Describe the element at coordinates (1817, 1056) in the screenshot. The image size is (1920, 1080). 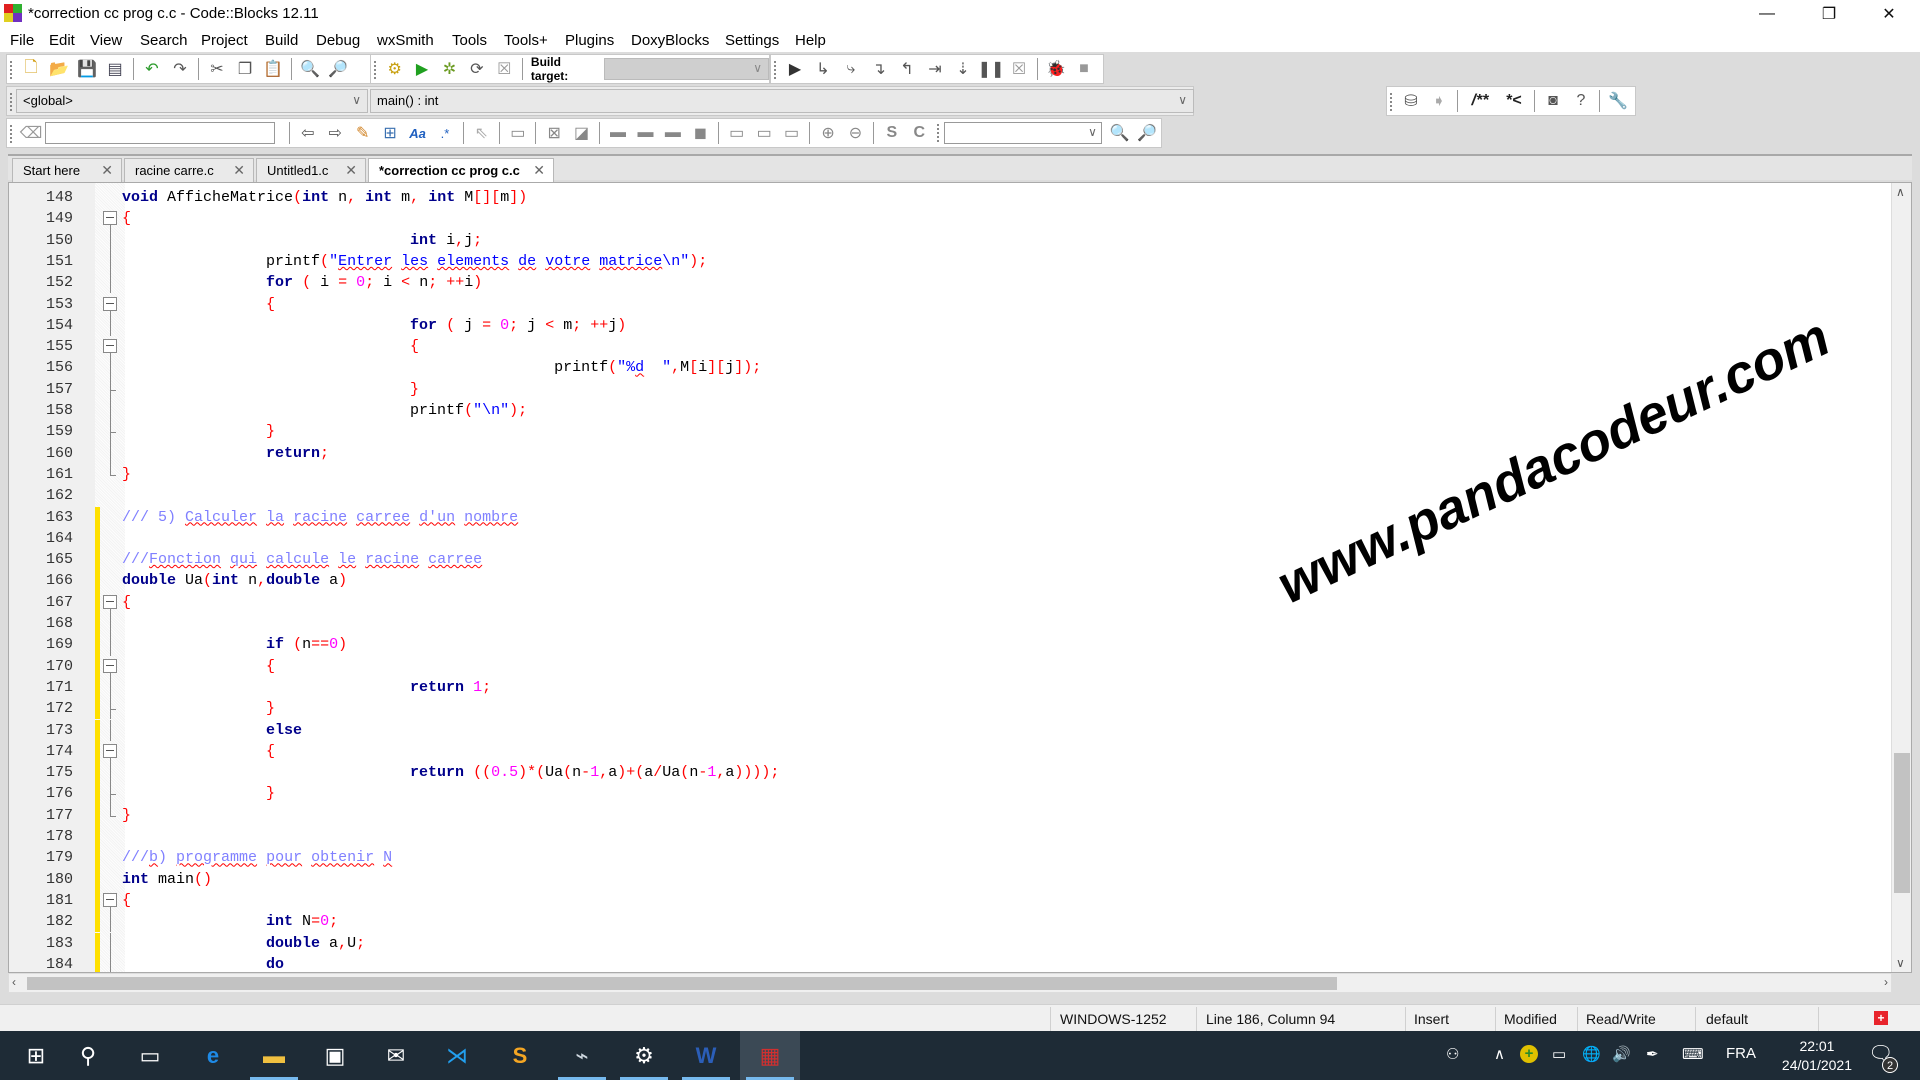
I see `clock: 22:01 24/01/2021` at that location.